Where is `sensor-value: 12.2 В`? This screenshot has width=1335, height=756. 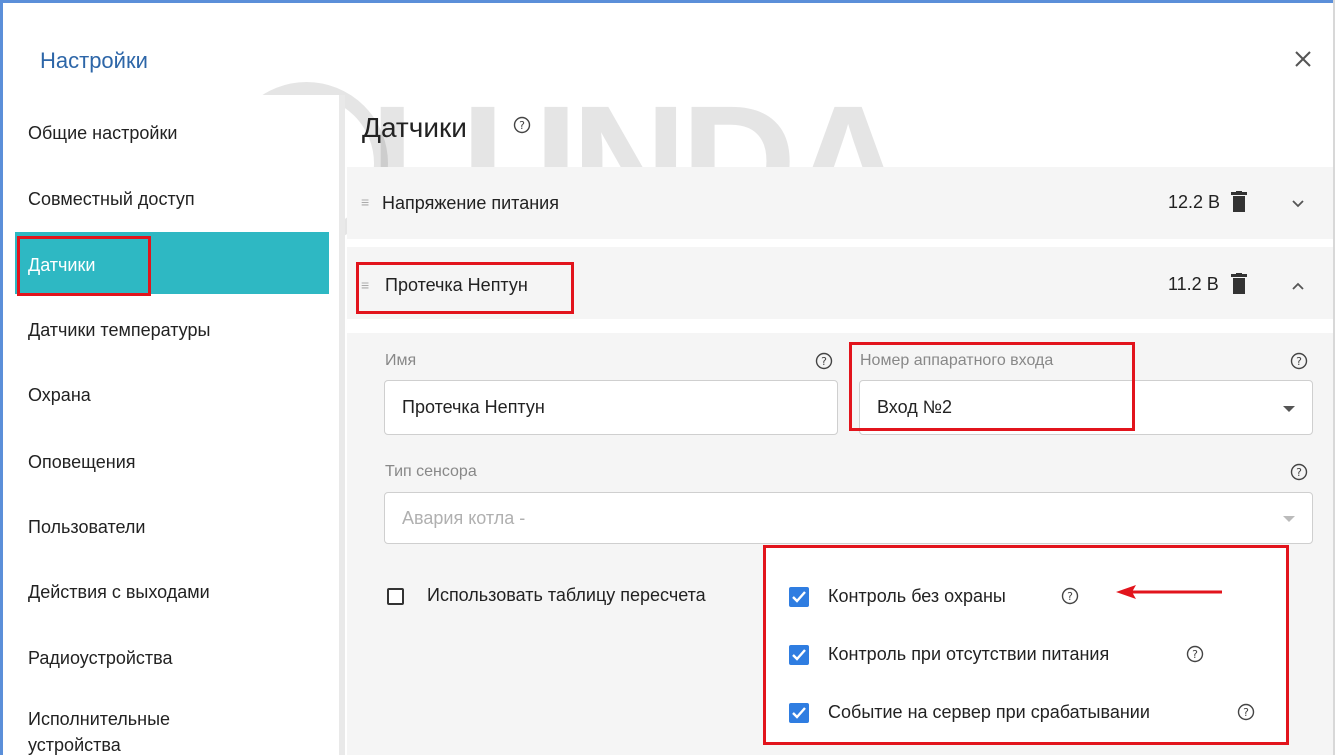
sensor-value: 12.2 В is located at coordinates (1194, 202).